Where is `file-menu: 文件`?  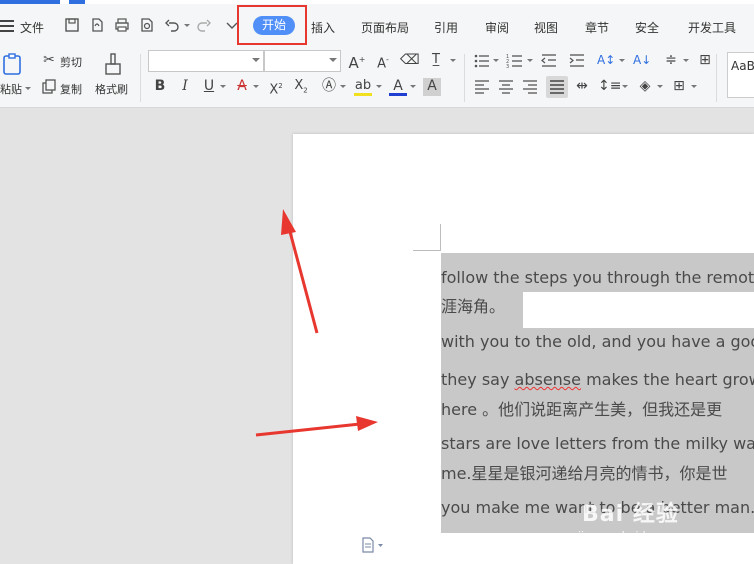
file-menu: 文件 is located at coordinates (32, 27).